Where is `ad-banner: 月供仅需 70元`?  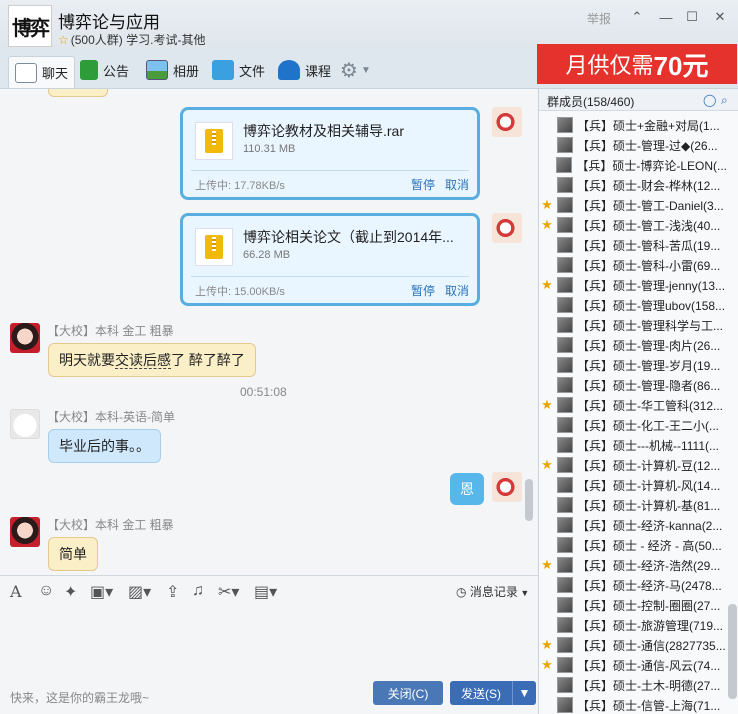
ad-banner: 月供仅需 70元 is located at coordinates (637, 64).